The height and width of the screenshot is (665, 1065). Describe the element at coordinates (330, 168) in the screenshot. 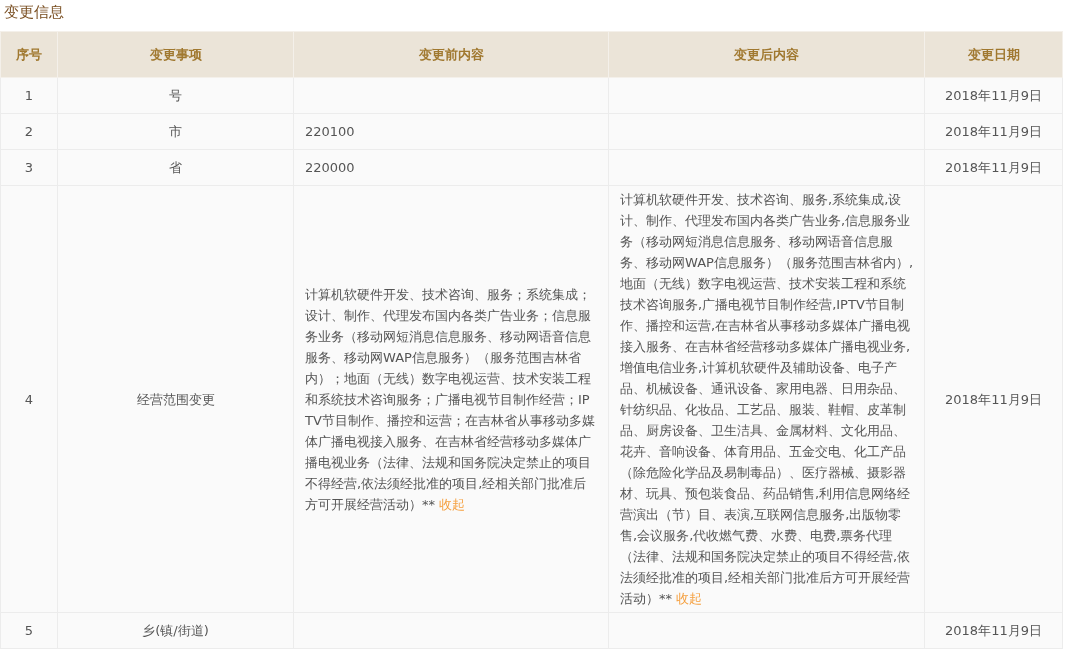

I see `content-text: 220000` at that location.